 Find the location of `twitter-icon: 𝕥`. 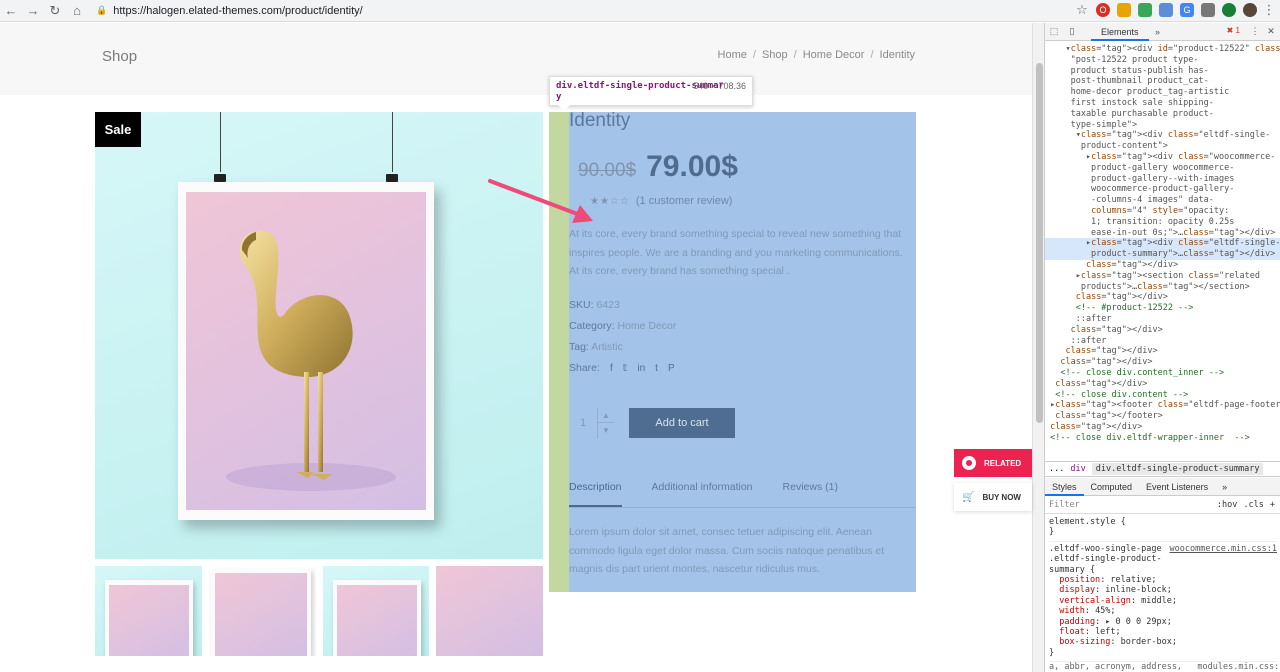

twitter-icon: 𝕥 is located at coordinates (625, 368).